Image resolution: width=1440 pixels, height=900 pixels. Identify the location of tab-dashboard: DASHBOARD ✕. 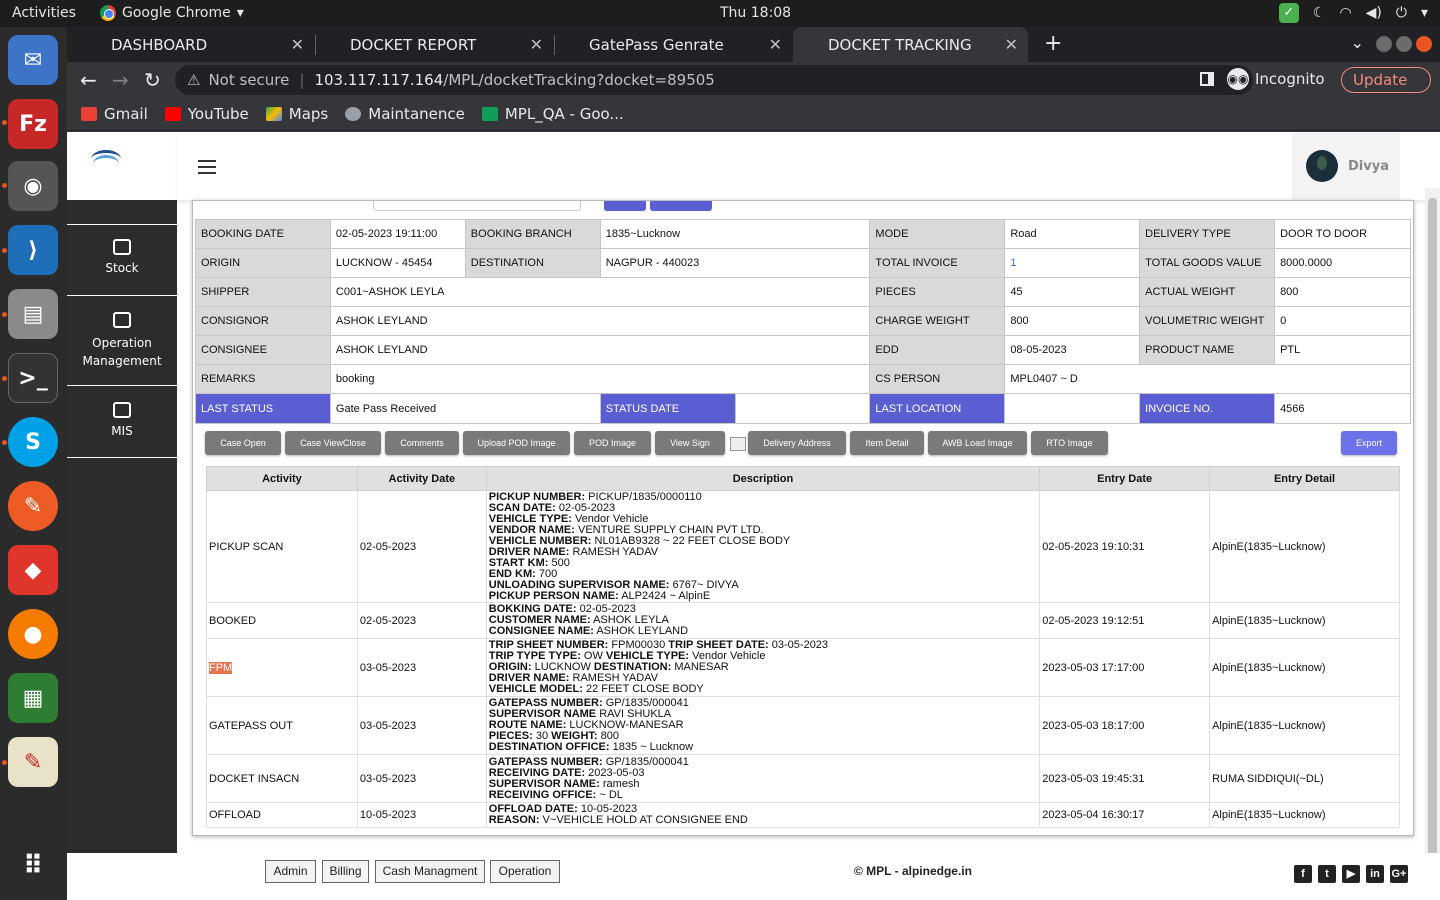
(190, 44).